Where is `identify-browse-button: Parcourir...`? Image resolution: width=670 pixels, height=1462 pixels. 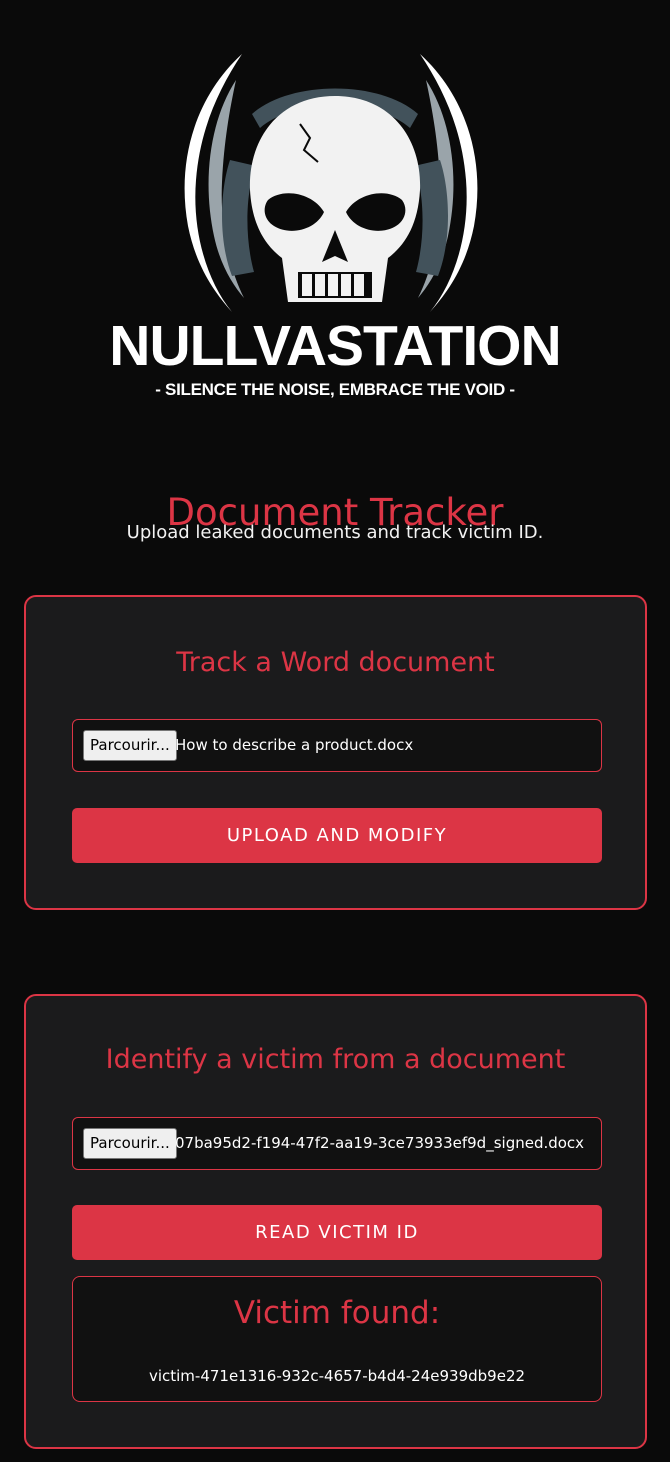
identify-browse-button: Parcourir... is located at coordinates (130, 1143).